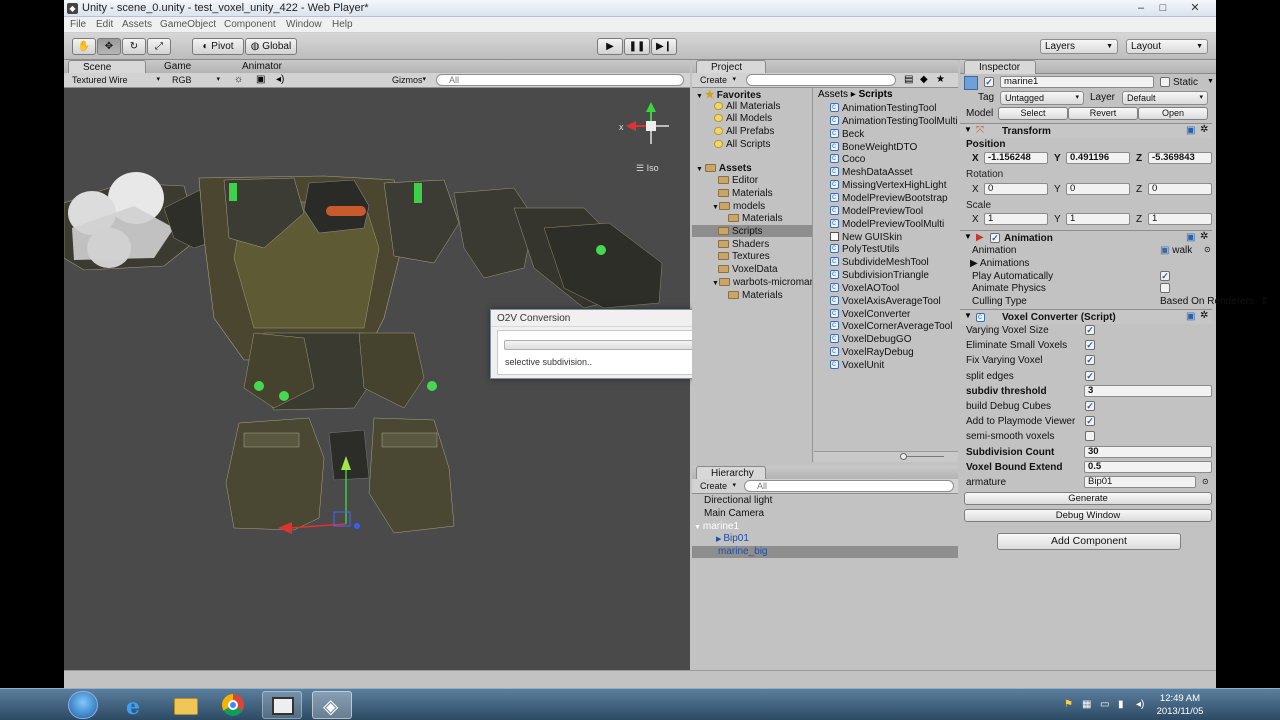 This screenshot has height=720, width=1280. Describe the element at coordinates (857, 365) in the screenshot. I see `file-item: VoxelUnit` at that location.